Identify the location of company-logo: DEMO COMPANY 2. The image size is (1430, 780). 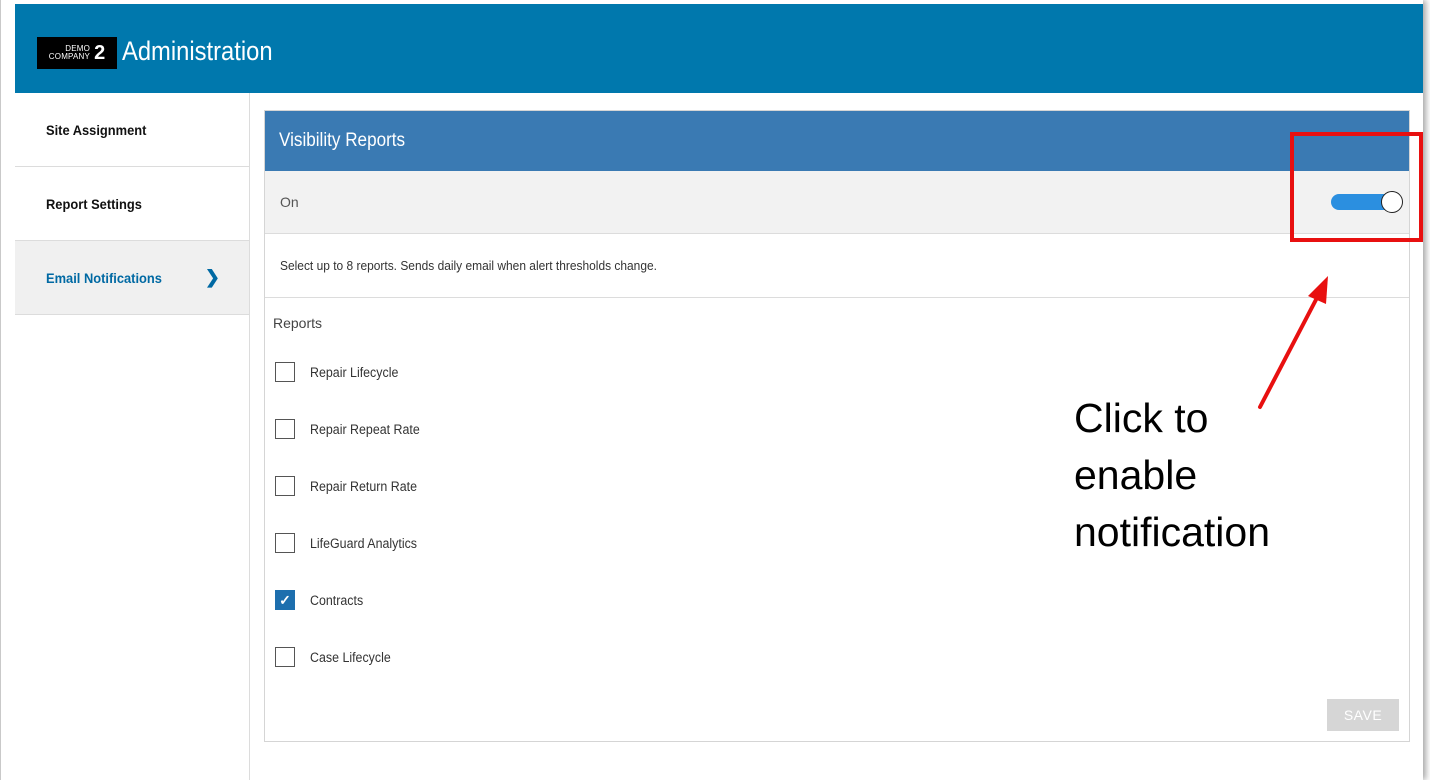
(77, 53).